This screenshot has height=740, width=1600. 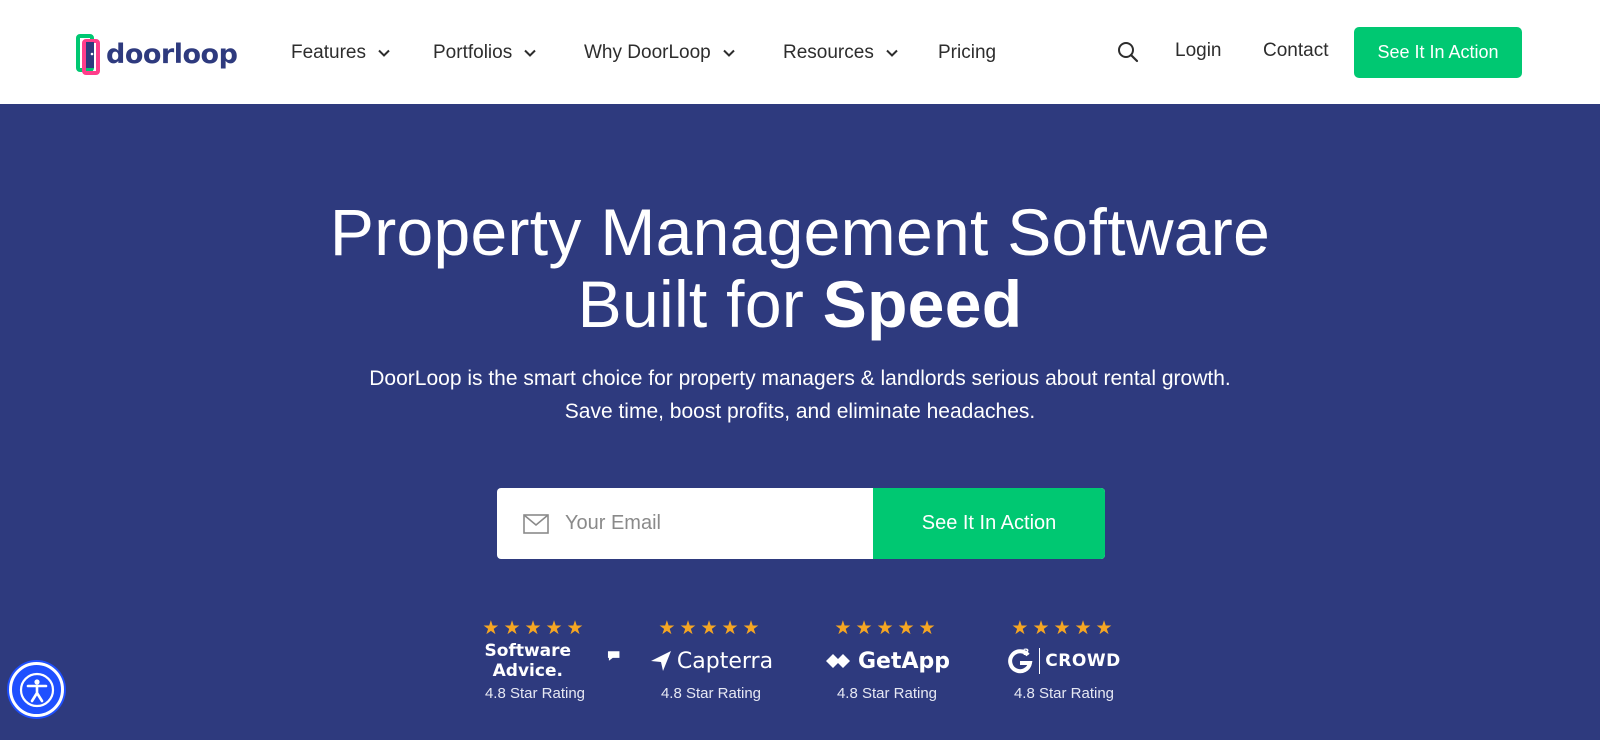 I want to click on doorloop-logo-icon, so click(x=88, y=54).